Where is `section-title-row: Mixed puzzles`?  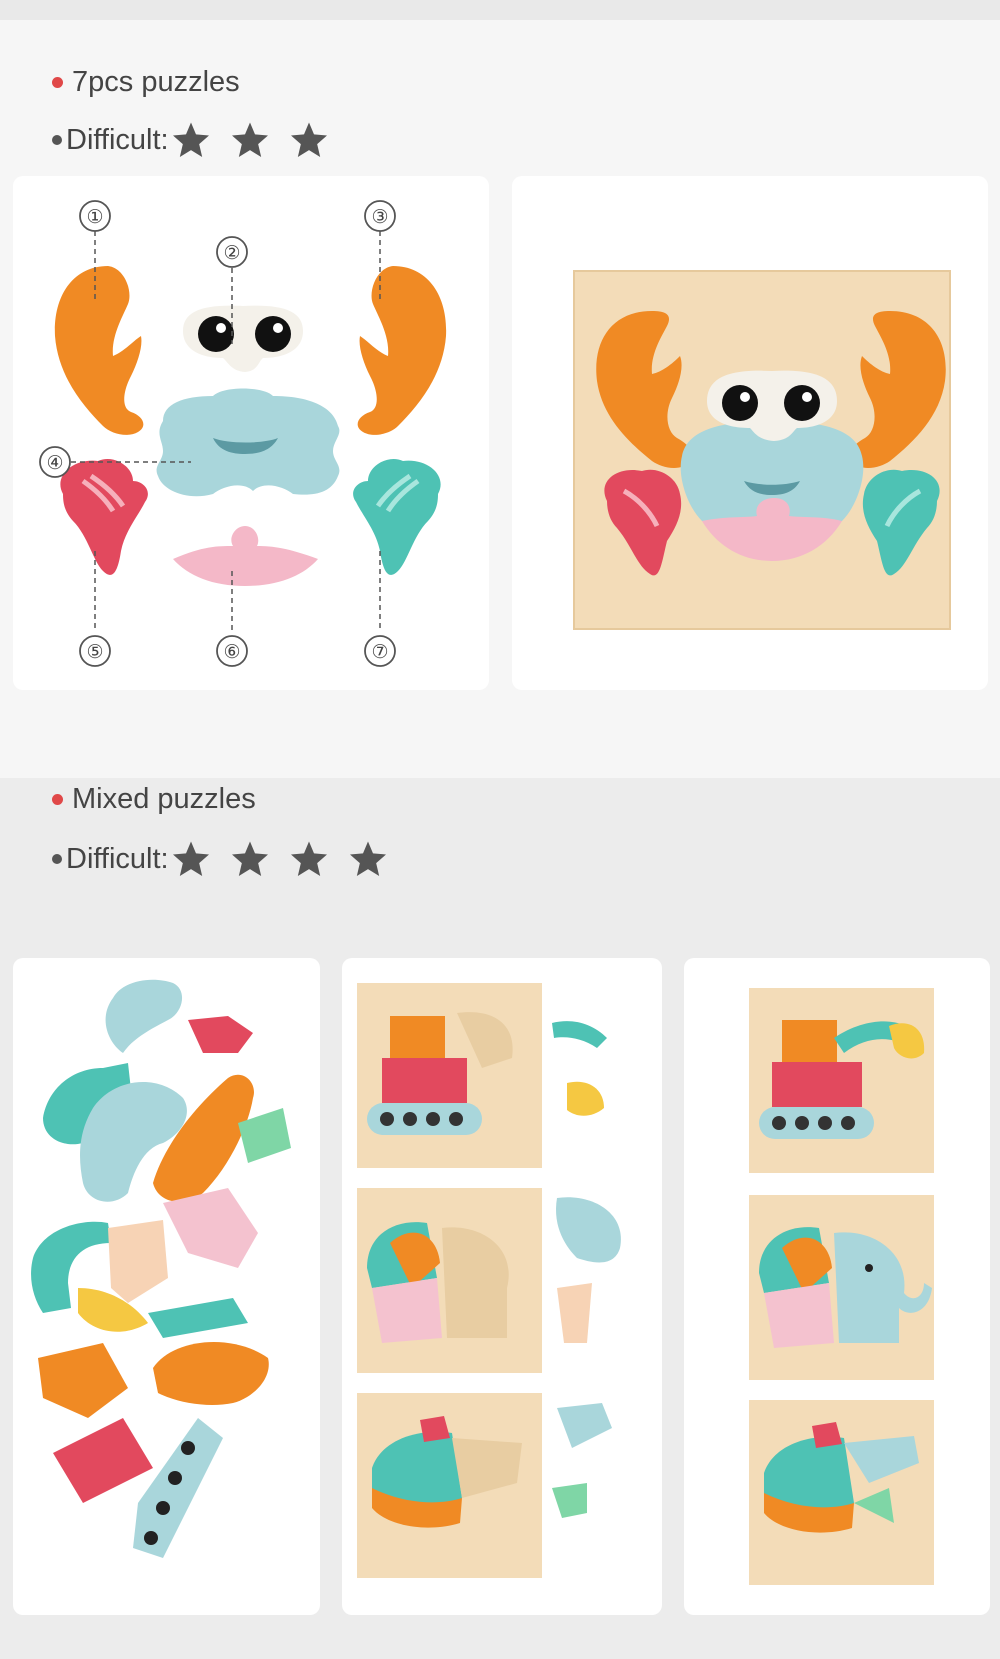 section-title-row: Mixed puzzles is located at coordinates (154, 799).